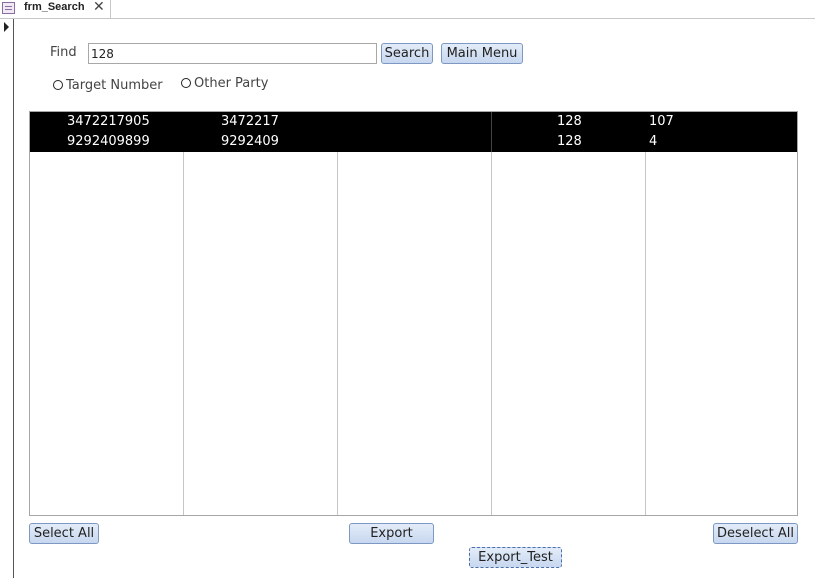 Image resolution: width=815 pixels, height=578 pixels. What do you see at coordinates (250, 121) in the screenshot?
I see `cell-number-short: 3472217` at bounding box center [250, 121].